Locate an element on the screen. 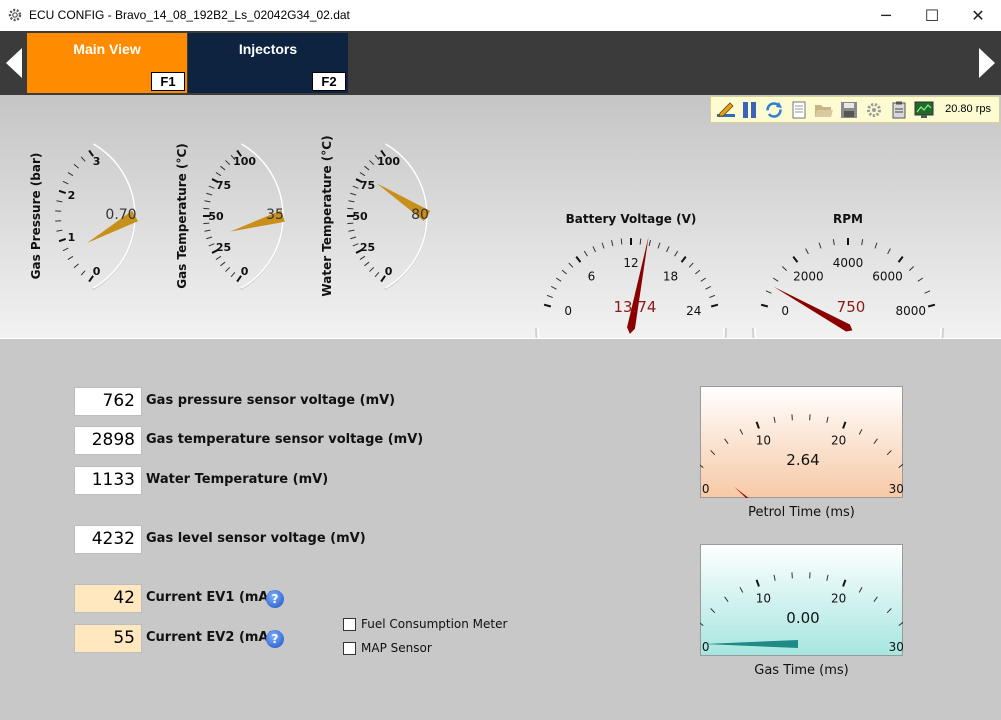  gauge-gas-pressure: 0 1 2 3 0.70 Gas Pressure (bar) is located at coordinates (83, 216).